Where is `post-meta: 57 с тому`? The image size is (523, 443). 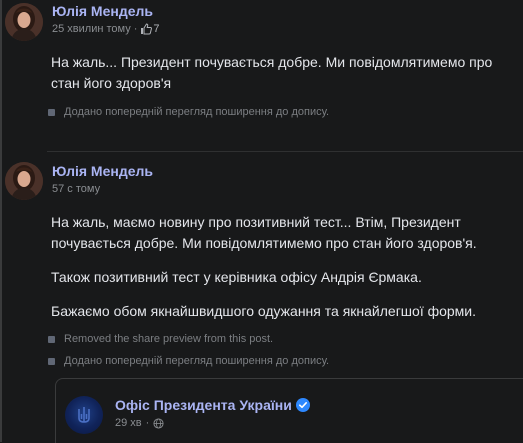 post-meta: 57 с тому is located at coordinates (76, 189).